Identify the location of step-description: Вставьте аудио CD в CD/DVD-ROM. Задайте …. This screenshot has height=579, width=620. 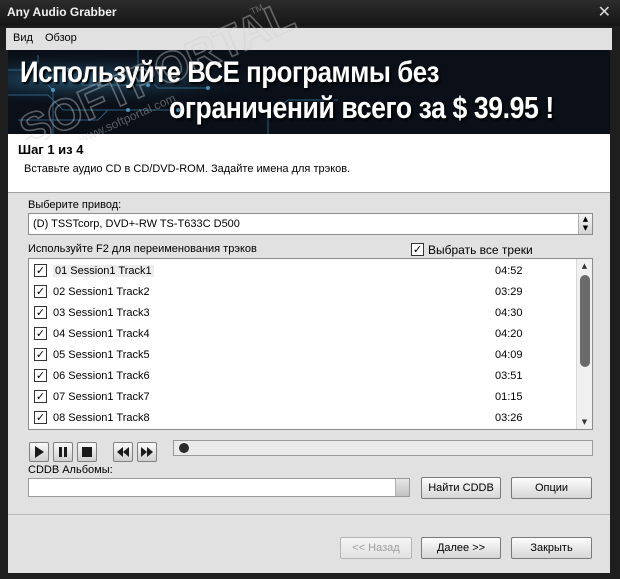
(187, 169).